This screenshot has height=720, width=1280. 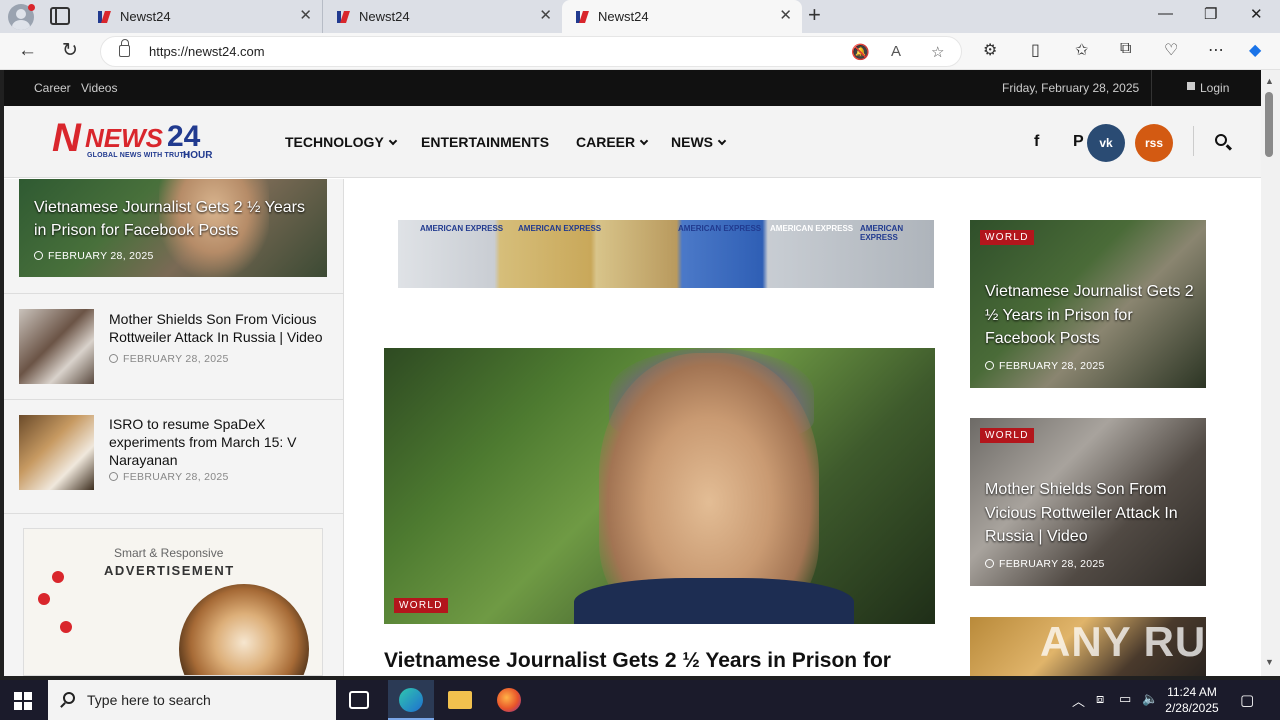 What do you see at coordinates (60, 16) in the screenshot?
I see `tab-actions-icon` at bounding box center [60, 16].